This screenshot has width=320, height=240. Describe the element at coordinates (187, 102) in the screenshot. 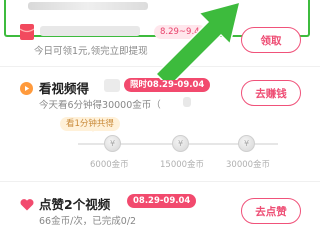

I see `blurred-subtitle-tail` at that location.